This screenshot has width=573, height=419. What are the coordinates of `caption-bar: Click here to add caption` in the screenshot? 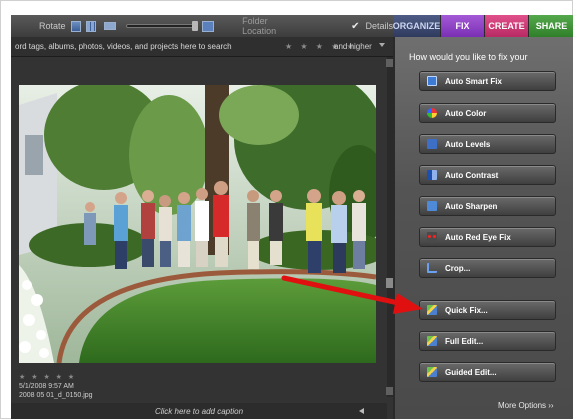 It's located at (199, 411).